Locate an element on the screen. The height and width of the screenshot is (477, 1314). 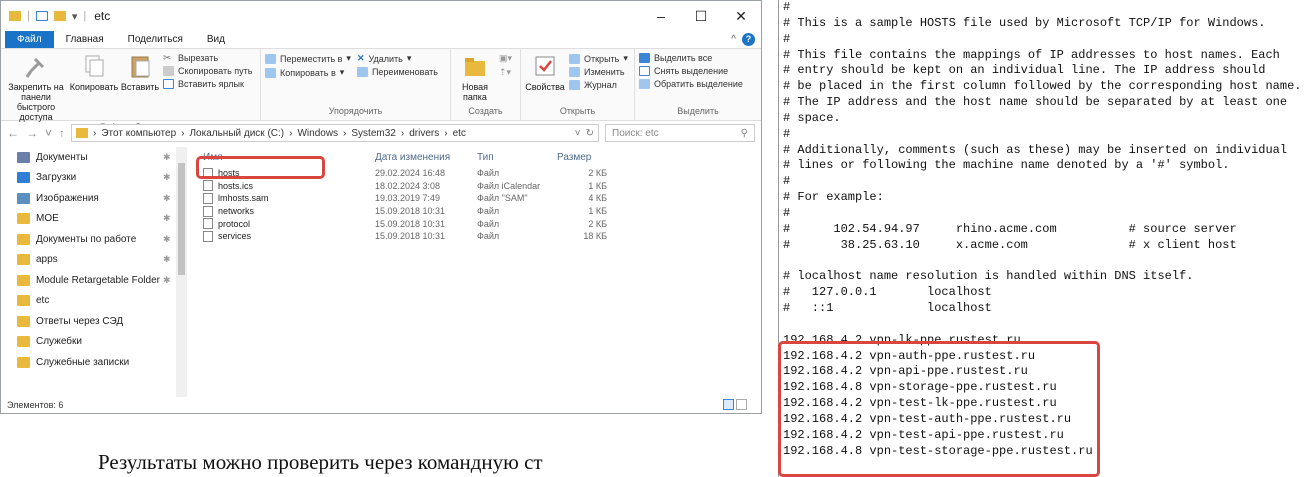
search-input: Поиск: etc ⚲ is located at coordinates (680, 133).